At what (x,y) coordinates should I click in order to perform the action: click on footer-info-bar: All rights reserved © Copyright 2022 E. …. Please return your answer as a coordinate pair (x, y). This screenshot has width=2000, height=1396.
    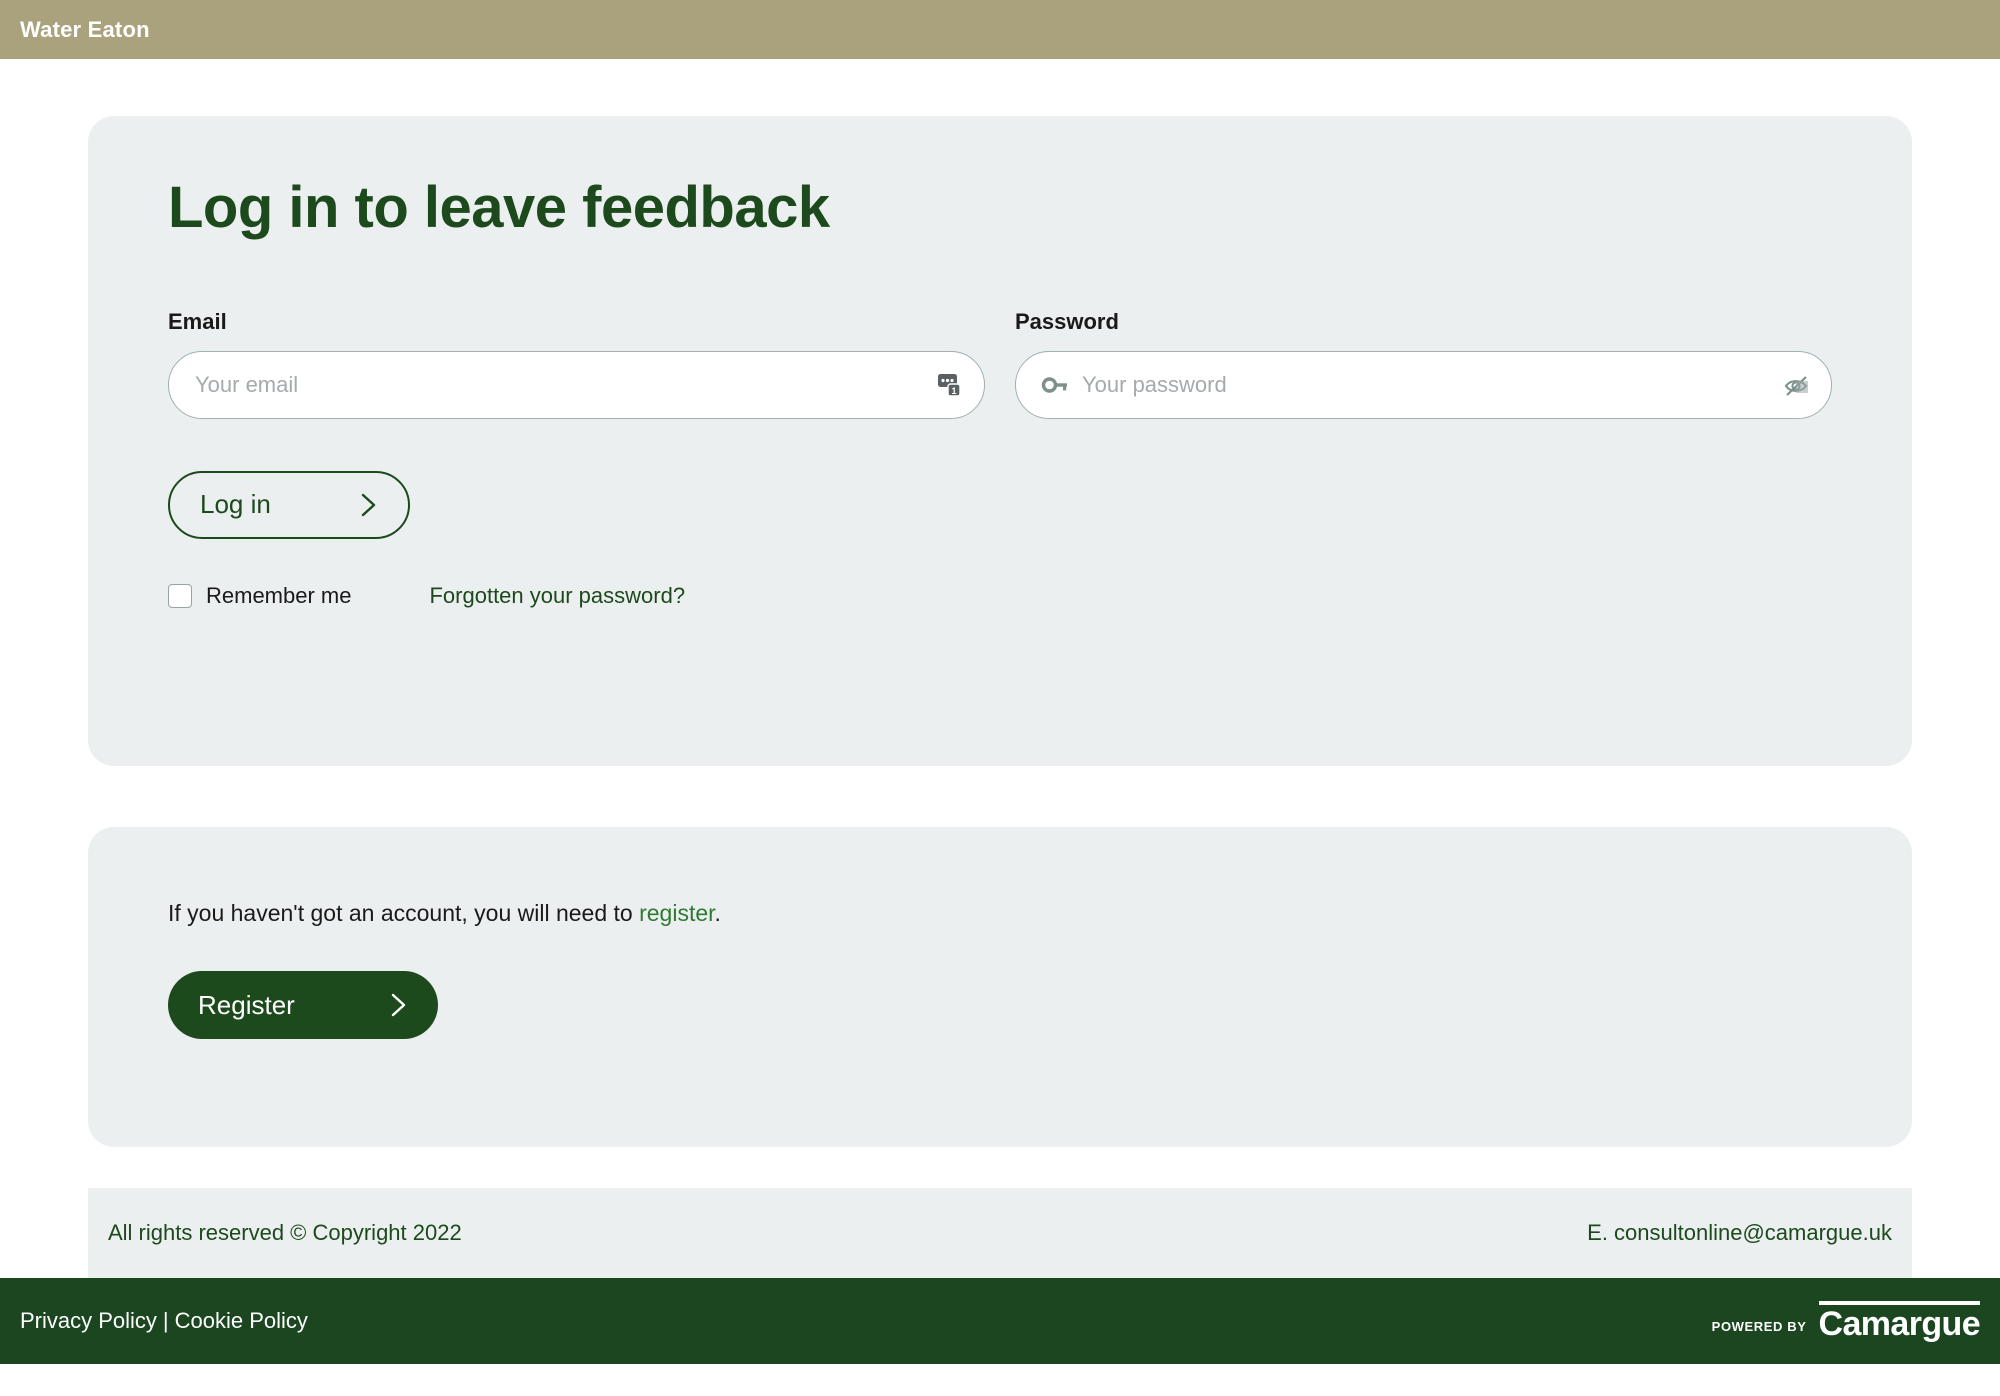
    Looking at the image, I should click on (1000, 1233).